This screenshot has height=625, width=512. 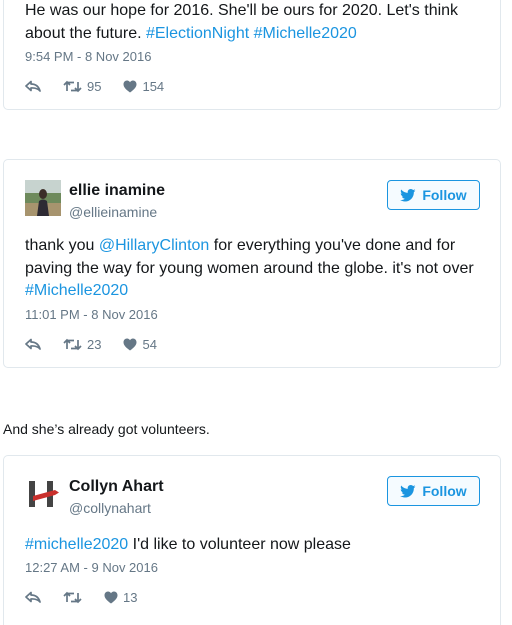 I want to click on tweet-text-run: I'd like to volunteer now please, so click(x=239, y=544).